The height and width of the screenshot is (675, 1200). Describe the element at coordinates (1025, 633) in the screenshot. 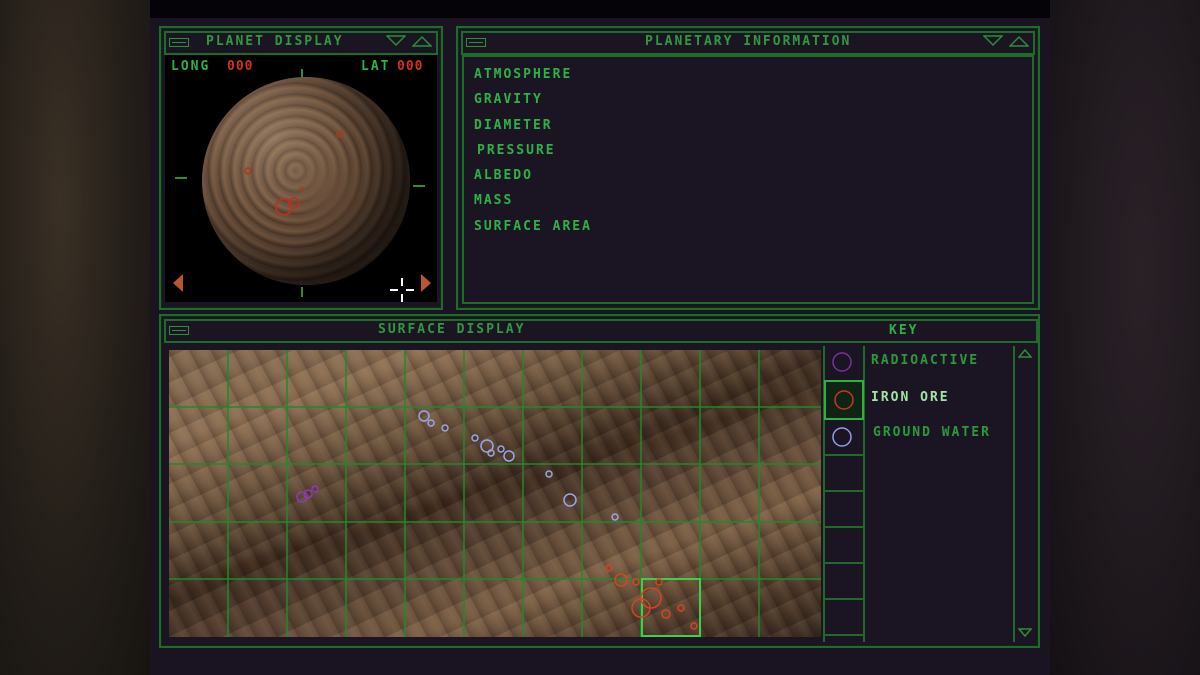

I see `scroll-down-icon` at that location.